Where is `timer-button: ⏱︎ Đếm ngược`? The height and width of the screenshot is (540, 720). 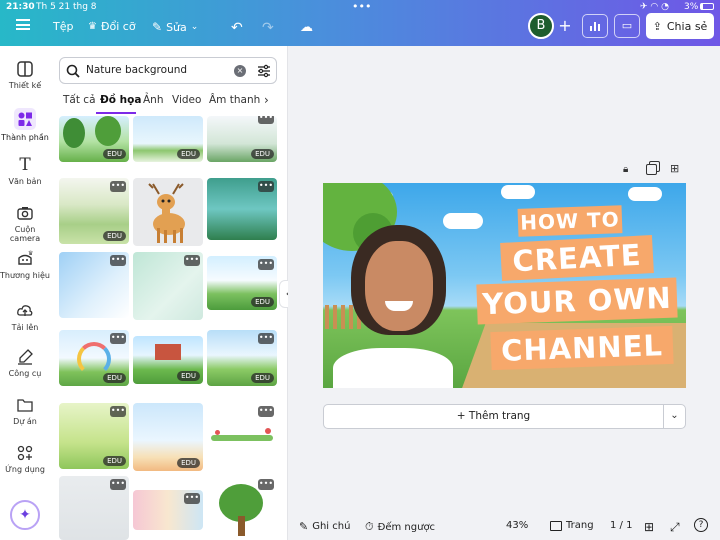
timer-button: ⏱︎ Đếm ngược is located at coordinates (400, 527).